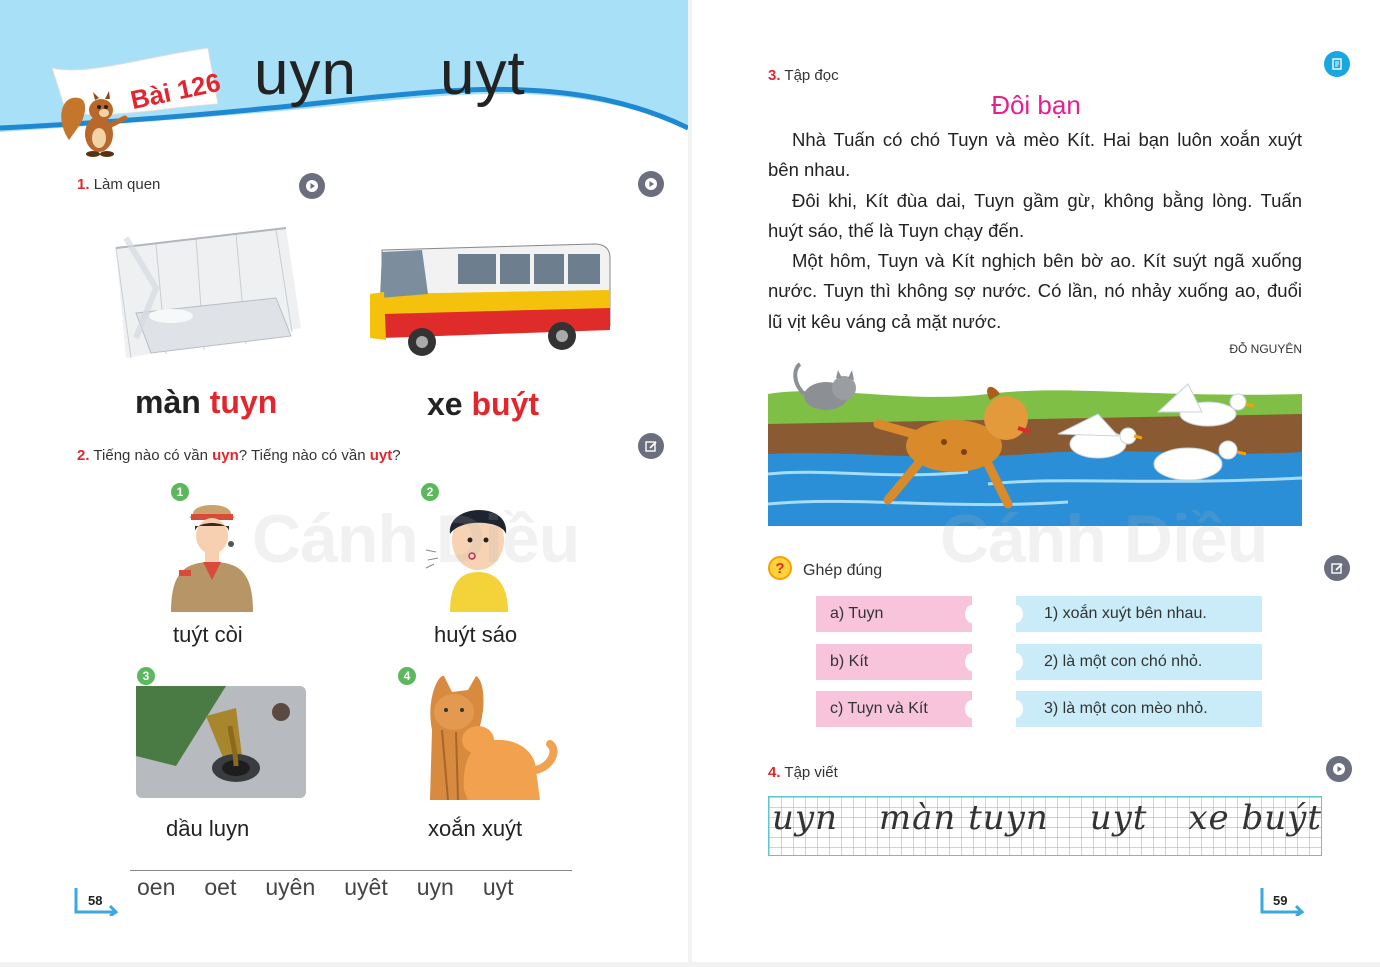 Image resolution: width=1380 pixels, height=967 pixels. What do you see at coordinates (498, 887) in the screenshot?
I see `review-rhyme: uyt` at bounding box center [498, 887].